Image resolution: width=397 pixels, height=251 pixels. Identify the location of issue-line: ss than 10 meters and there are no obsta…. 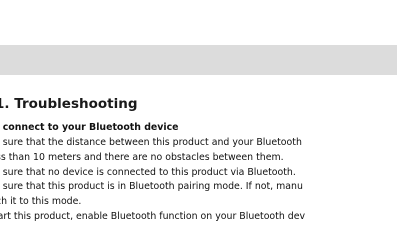
(142, 157).